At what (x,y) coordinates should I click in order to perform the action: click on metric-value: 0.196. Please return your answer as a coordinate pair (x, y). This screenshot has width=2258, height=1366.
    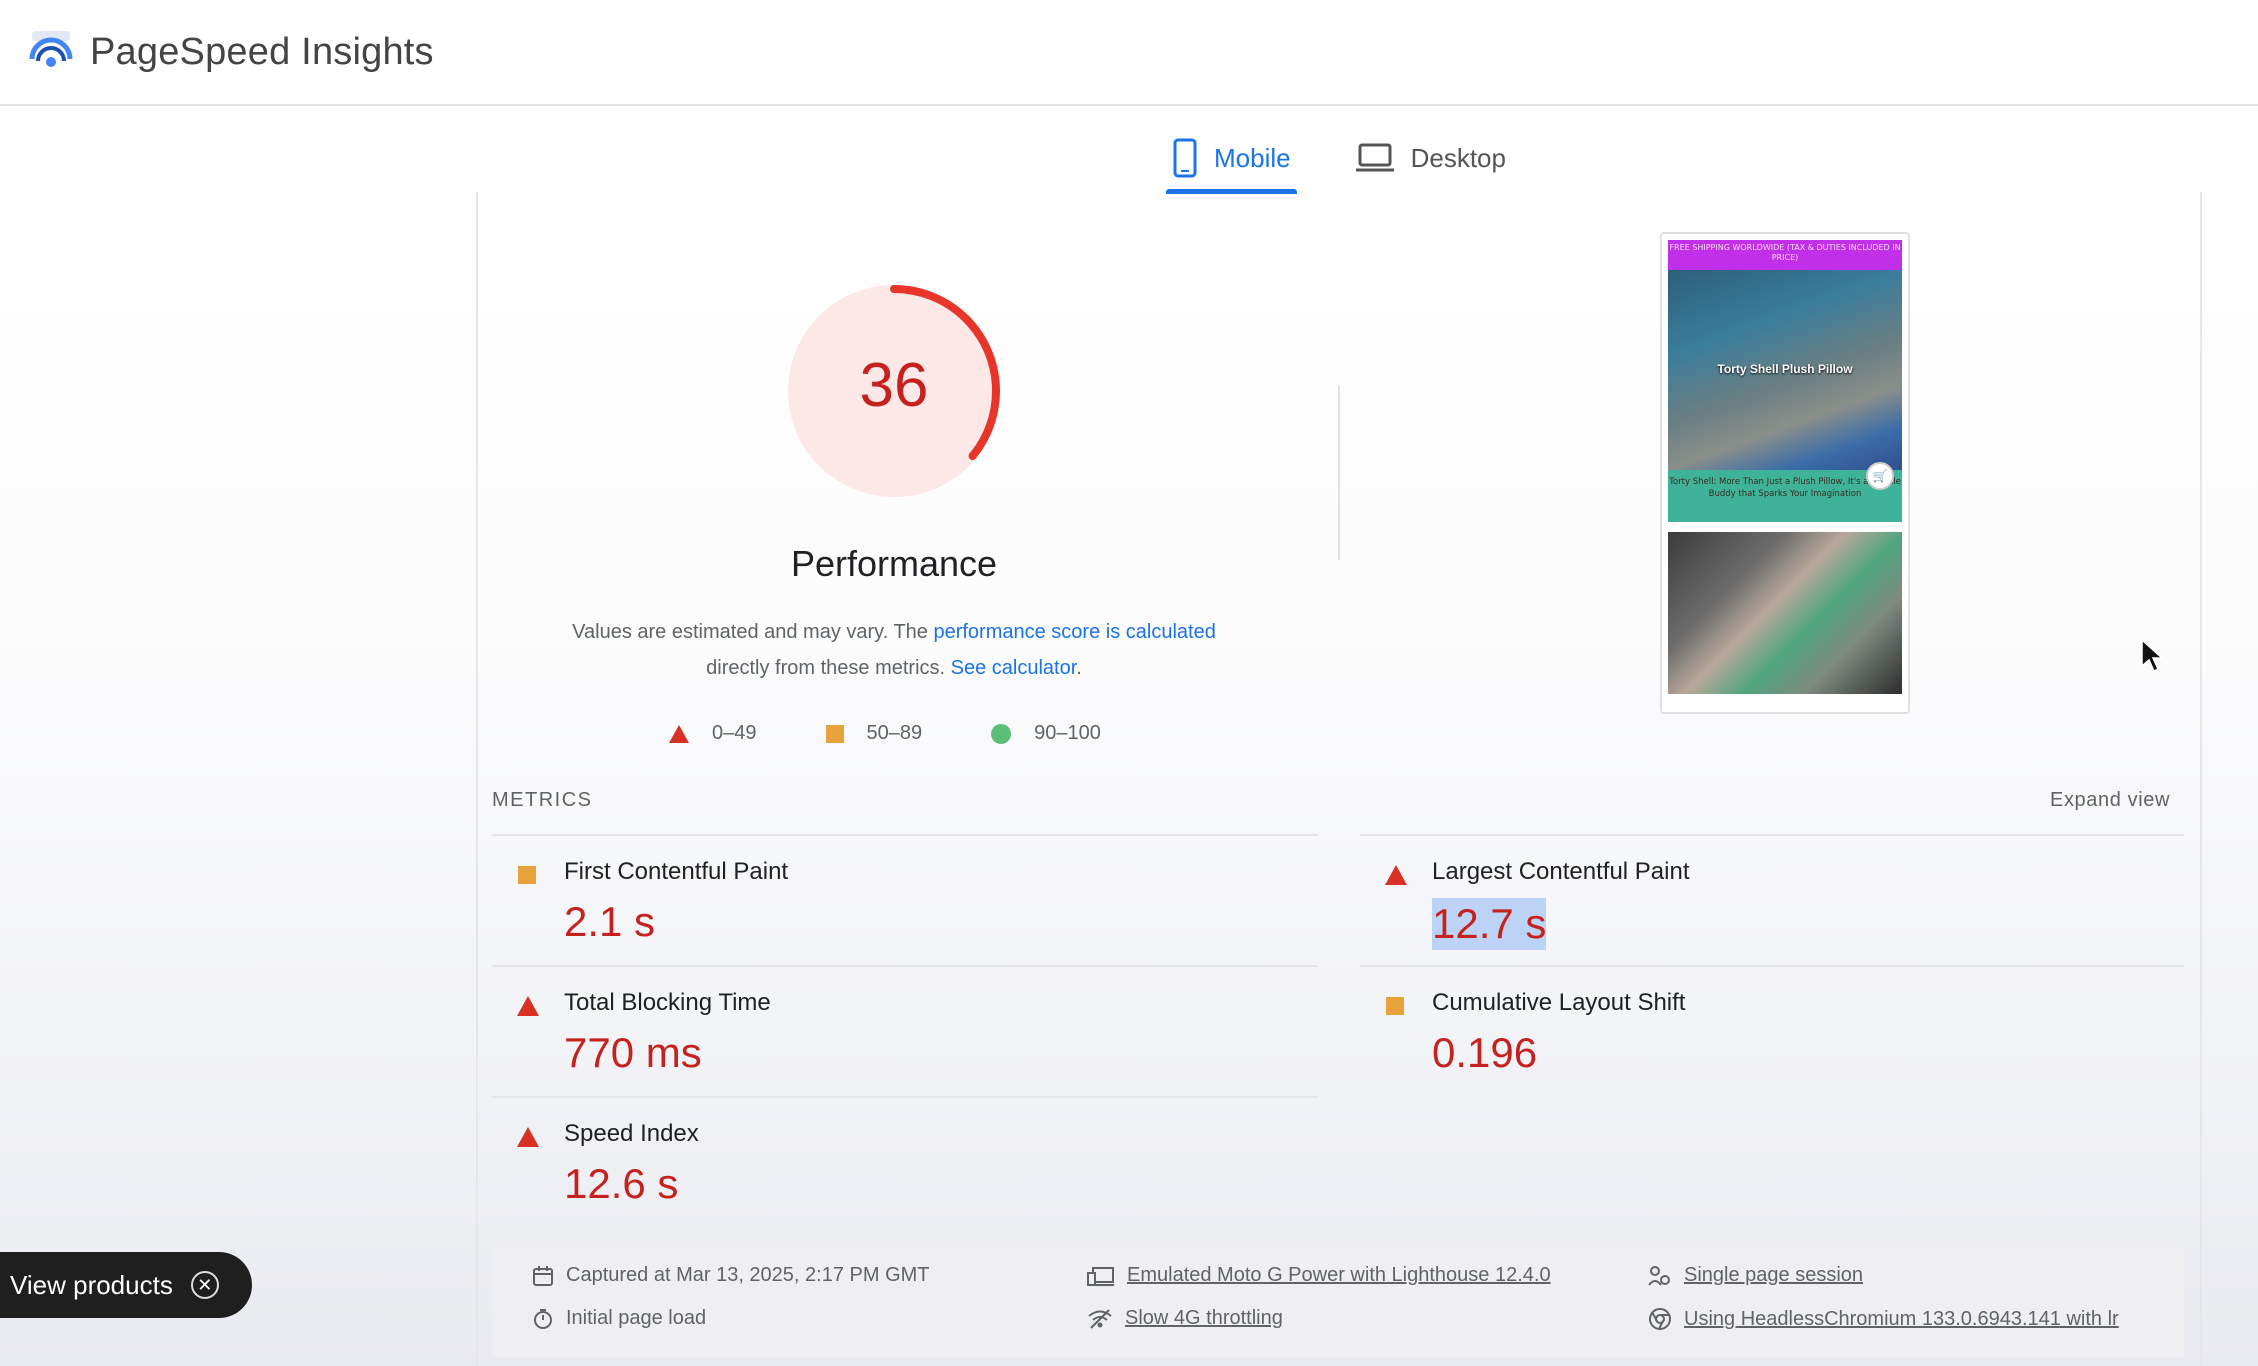
    Looking at the image, I should click on (1485, 1052).